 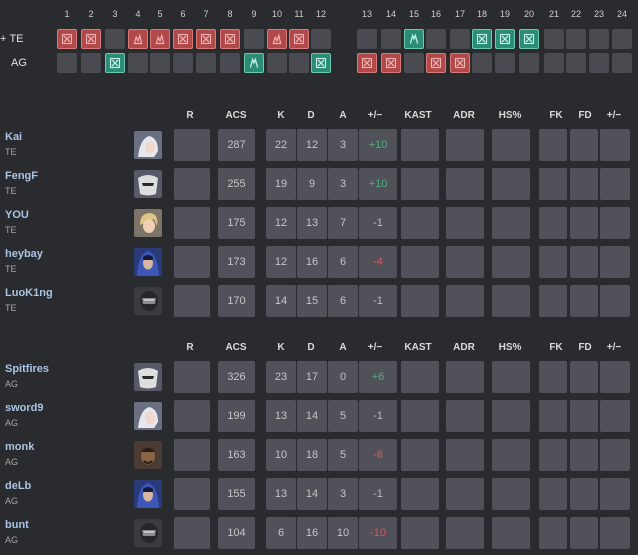 I want to click on player-name: deLb, so click(x=18, y=486).